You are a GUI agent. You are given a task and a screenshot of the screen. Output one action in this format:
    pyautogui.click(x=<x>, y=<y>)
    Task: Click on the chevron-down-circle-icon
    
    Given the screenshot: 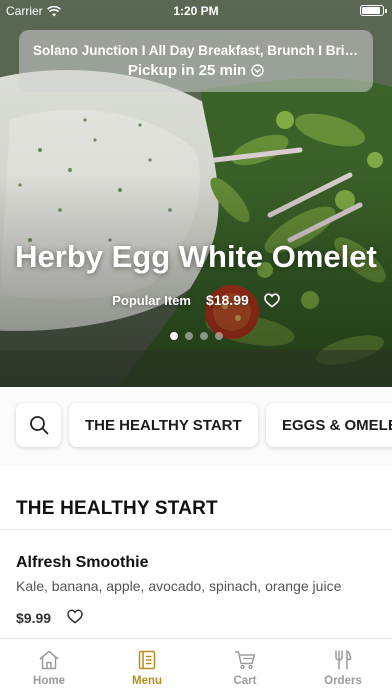 What is the action you would take?
    pyautogui.click(x=257, y=70)
    